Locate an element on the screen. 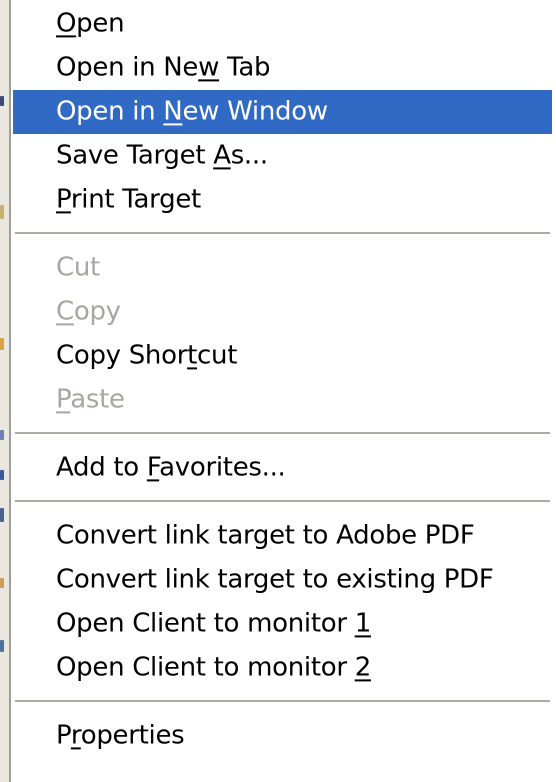 The image size is (556, 782). access-key: w is located at coordinates (209, 67).